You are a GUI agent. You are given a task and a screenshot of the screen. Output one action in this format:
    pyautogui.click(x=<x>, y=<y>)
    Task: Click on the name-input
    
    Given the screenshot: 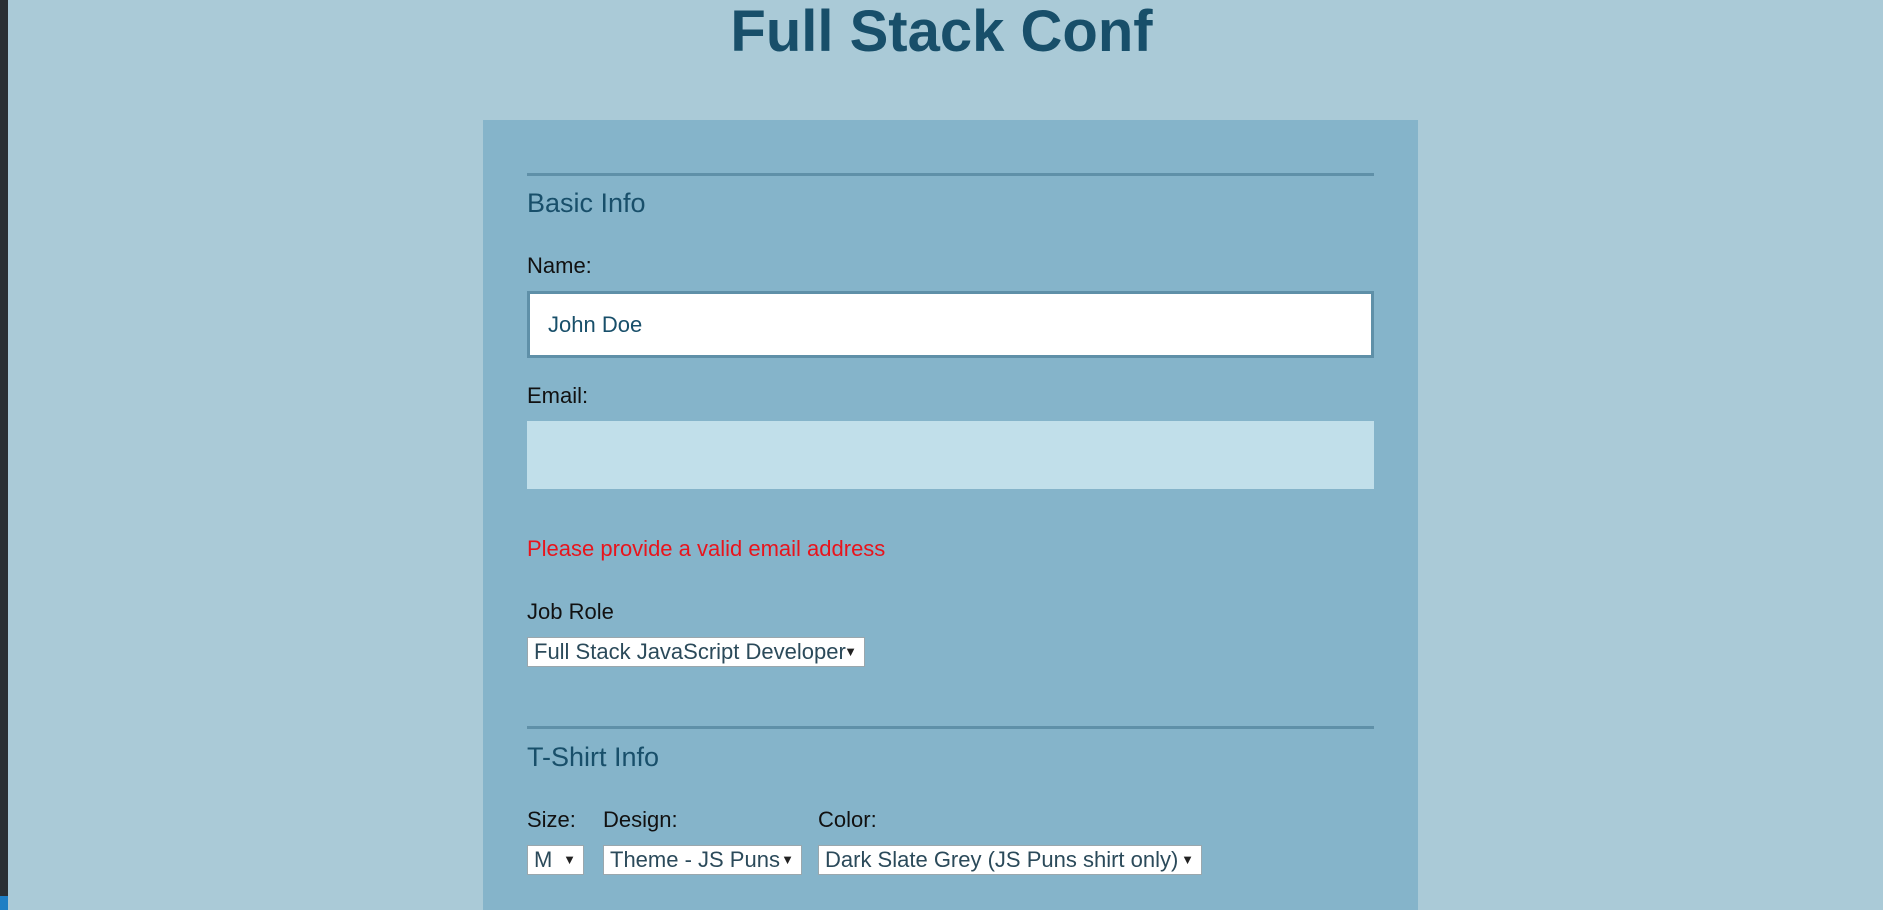 What is the action you would take?
    pyautogui.click(x=950, y=324)
    